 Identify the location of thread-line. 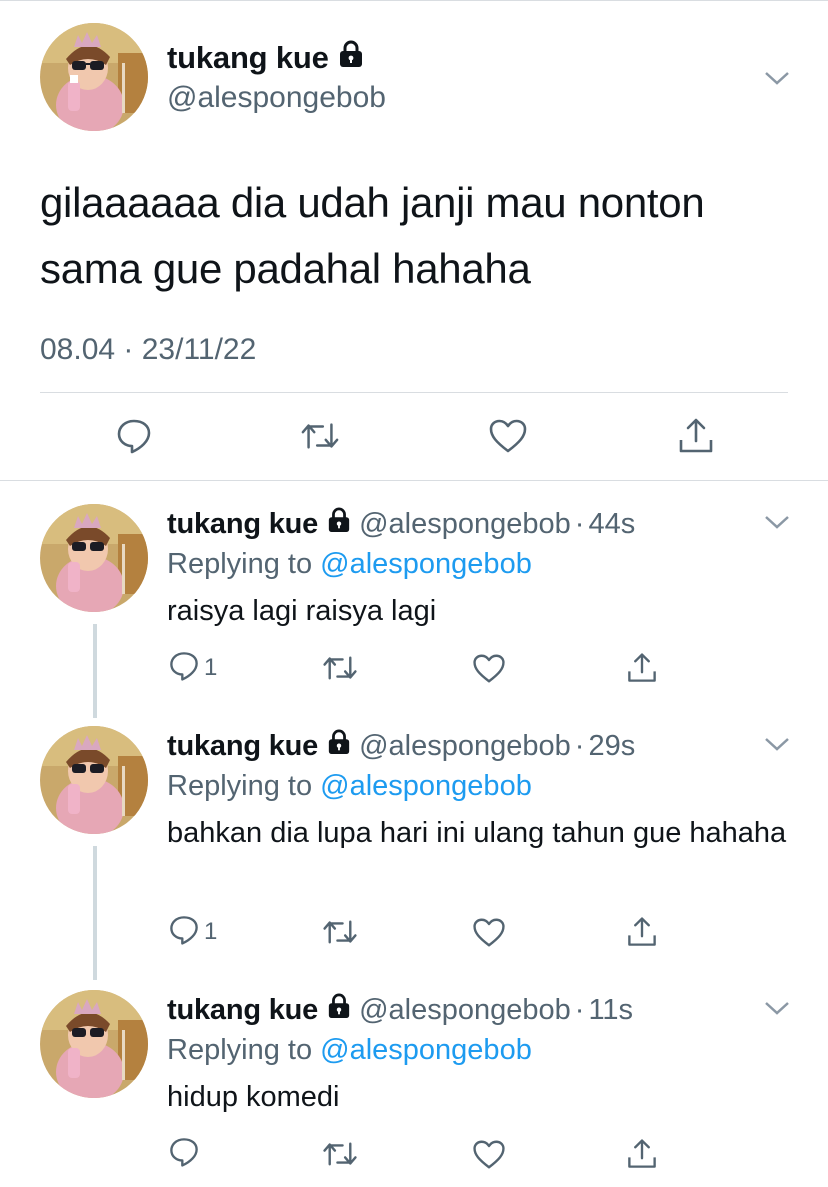
(95, 913).